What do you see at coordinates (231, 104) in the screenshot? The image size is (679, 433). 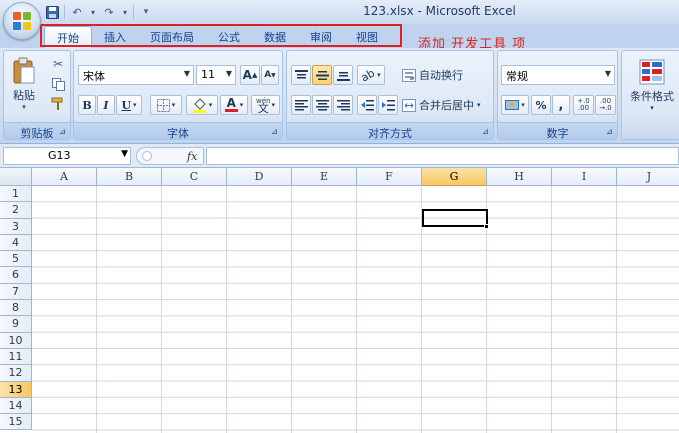 I see `font-color-icon: A` at bounding box center [231, 104].